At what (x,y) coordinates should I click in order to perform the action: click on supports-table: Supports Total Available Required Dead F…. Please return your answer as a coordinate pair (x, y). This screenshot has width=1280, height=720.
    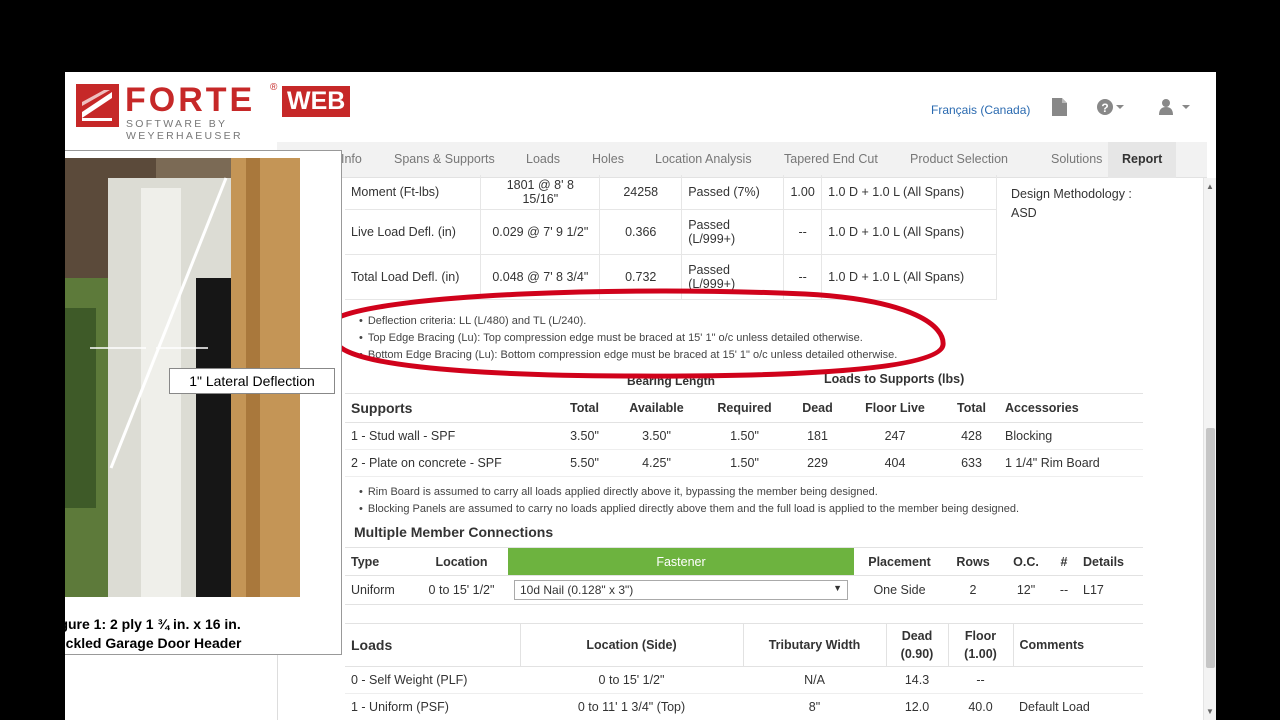
    Looking at the image, I should click on (744, 435).